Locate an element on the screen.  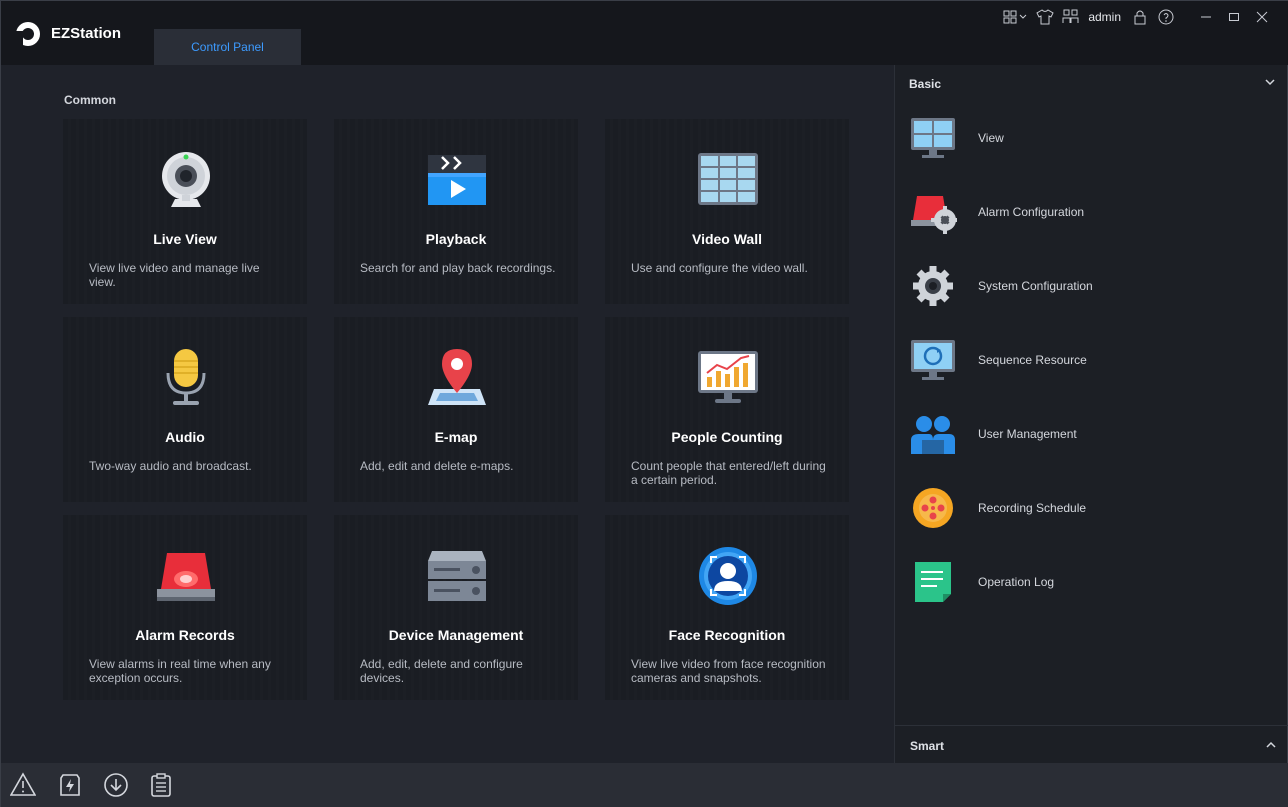
side-item-label: User Management is located at coordinates (1027, 434).